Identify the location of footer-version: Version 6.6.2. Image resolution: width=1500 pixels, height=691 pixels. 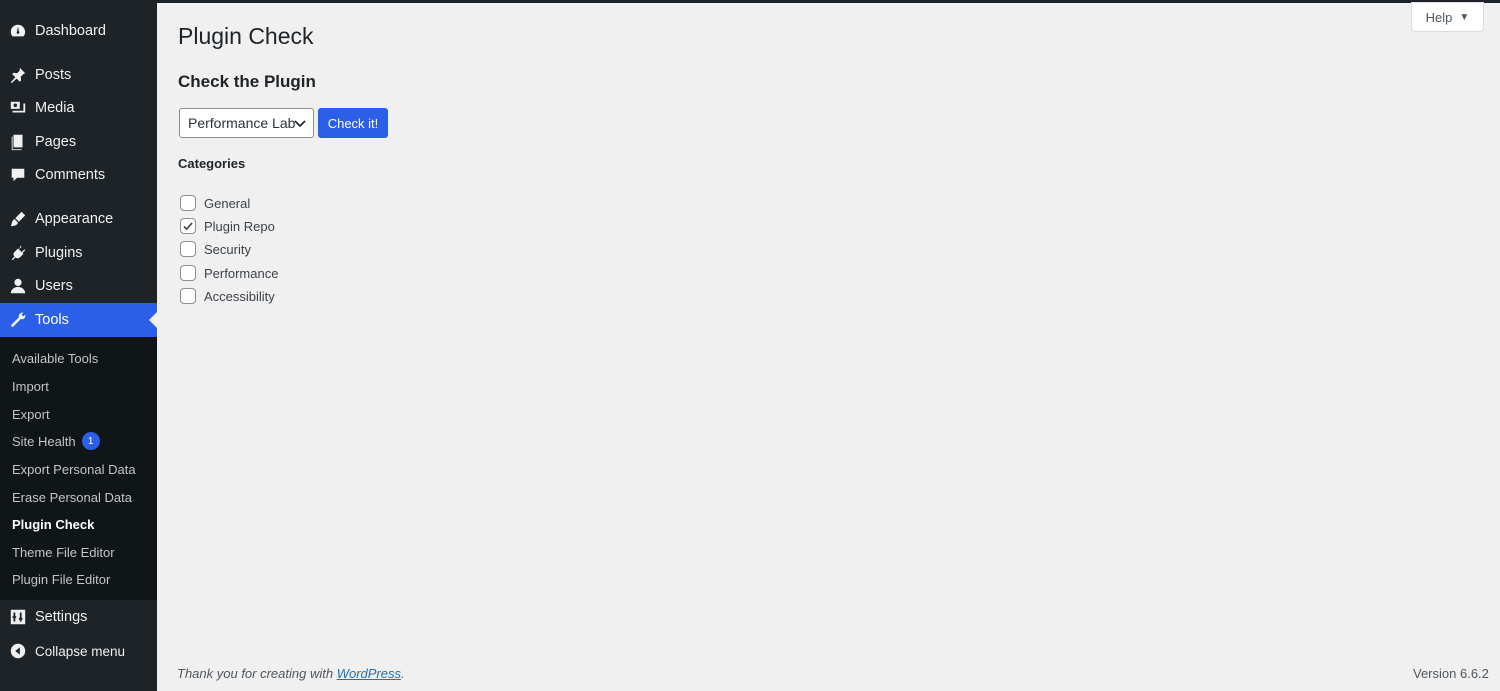
(1451, 673).